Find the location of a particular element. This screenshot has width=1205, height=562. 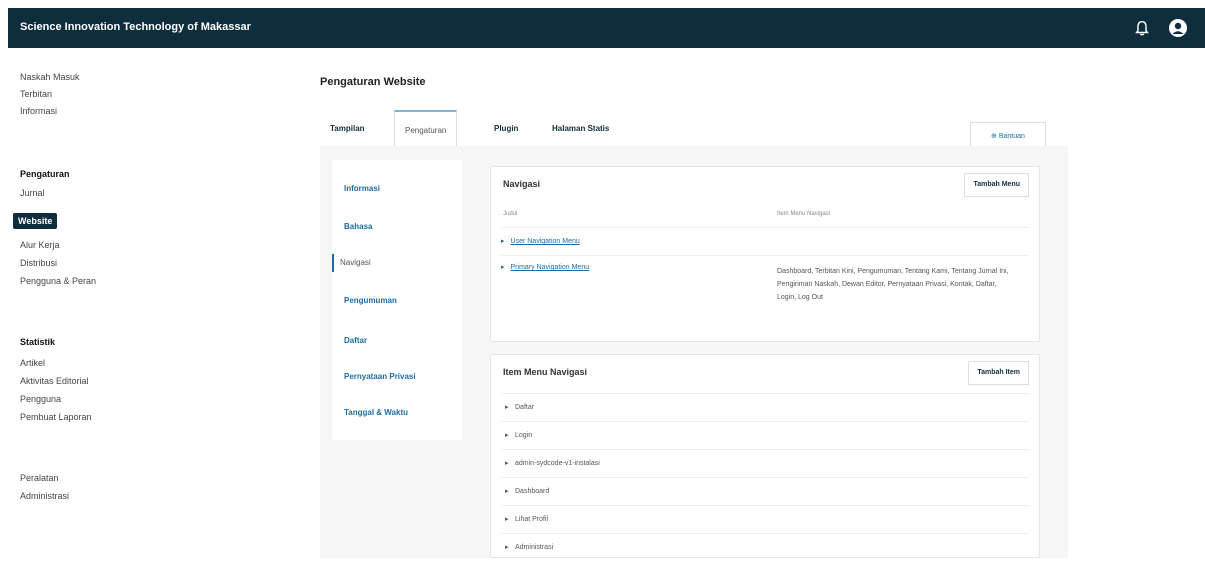

tab-tampilan: Tampilan is located at coordinates (347, 128).